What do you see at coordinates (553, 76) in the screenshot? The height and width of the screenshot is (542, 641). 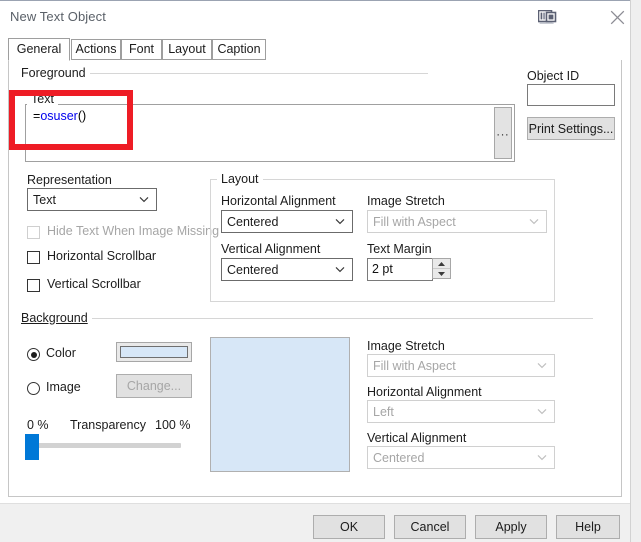 I see `object-id-label: Object ID` at bounding box center [553, 76].